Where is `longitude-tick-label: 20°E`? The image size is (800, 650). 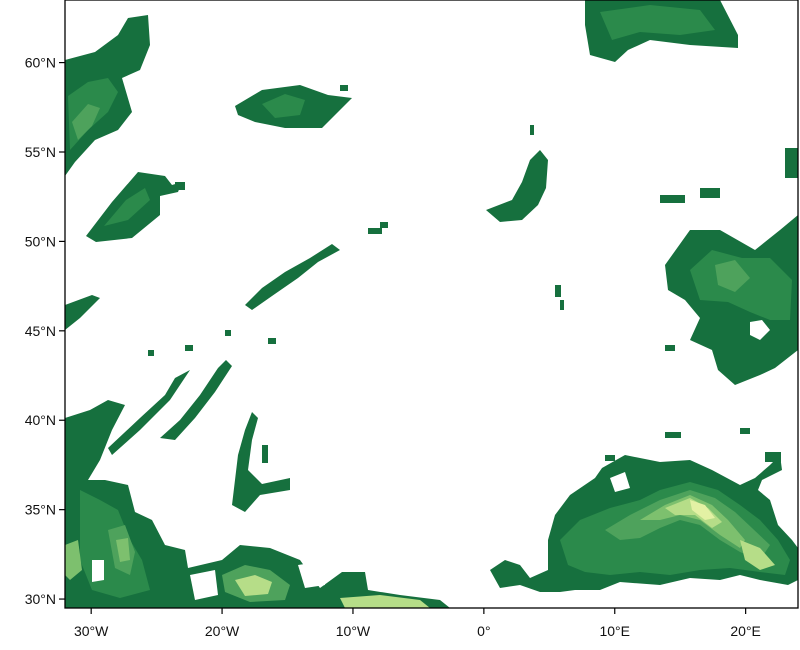
longitude-tick-label: 20°E is located at coordinates (745, 631).